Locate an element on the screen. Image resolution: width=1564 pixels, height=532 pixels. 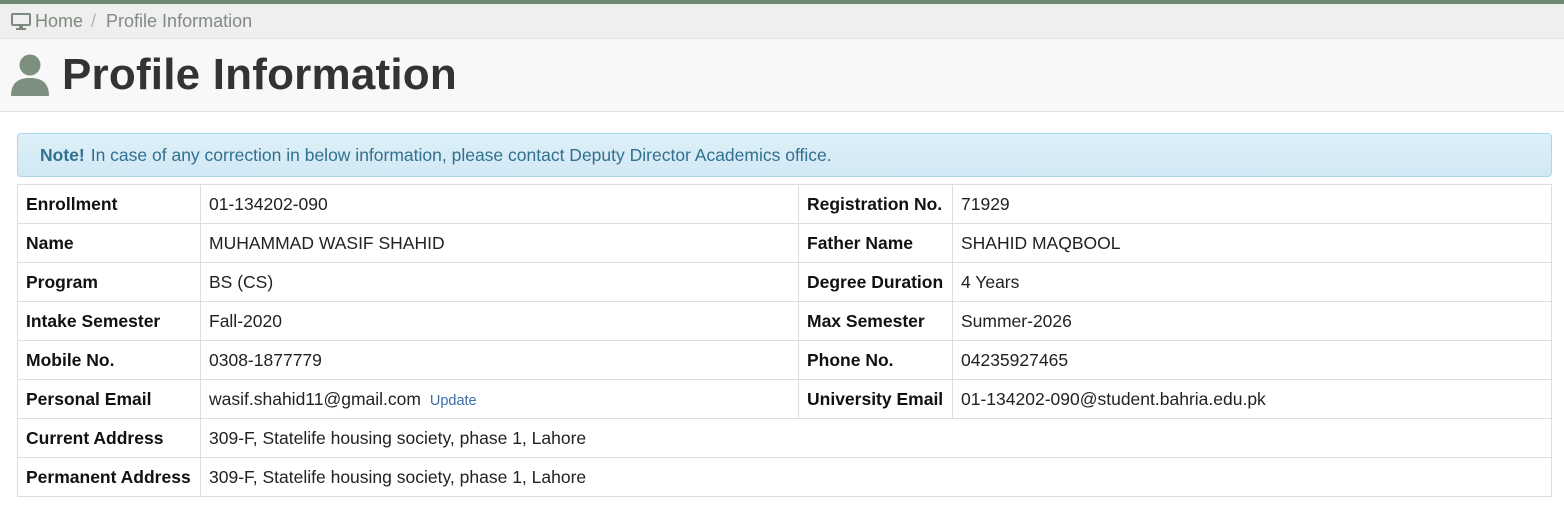
enrollment-label: Enrollment is located at coordinates (109, 204).